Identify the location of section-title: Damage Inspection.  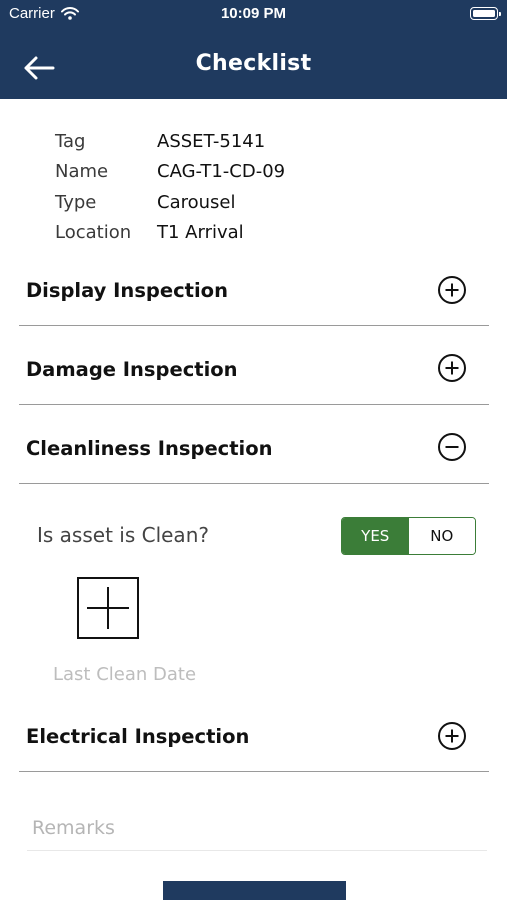
(132, 369).